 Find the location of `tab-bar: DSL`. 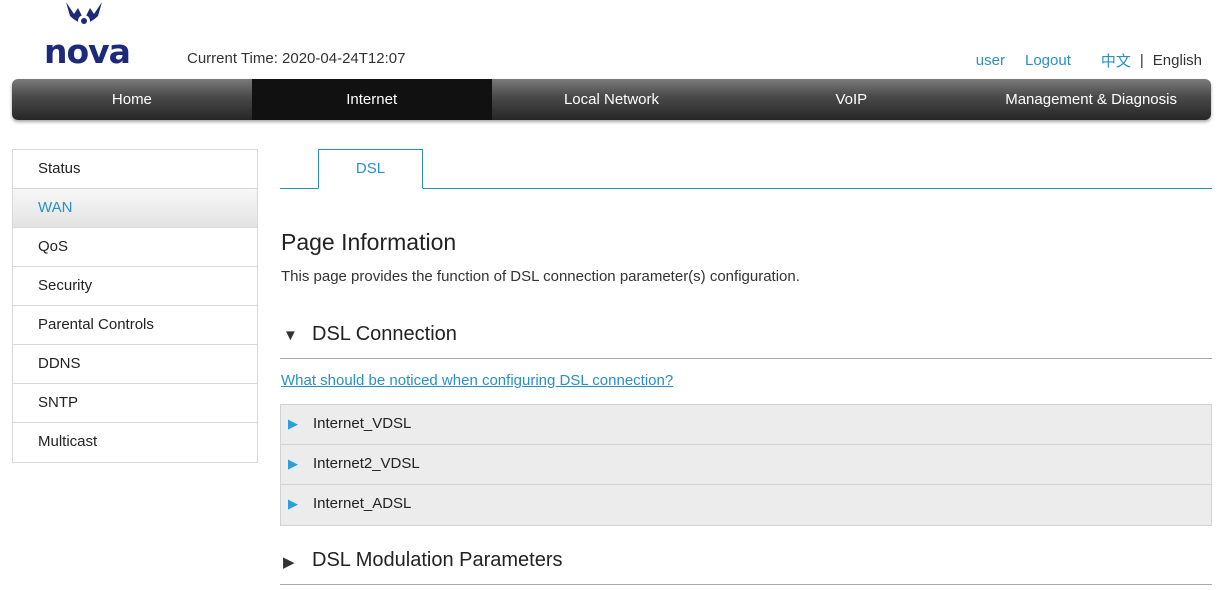

tab-bar: DSL is located at coordinates (746, 169).